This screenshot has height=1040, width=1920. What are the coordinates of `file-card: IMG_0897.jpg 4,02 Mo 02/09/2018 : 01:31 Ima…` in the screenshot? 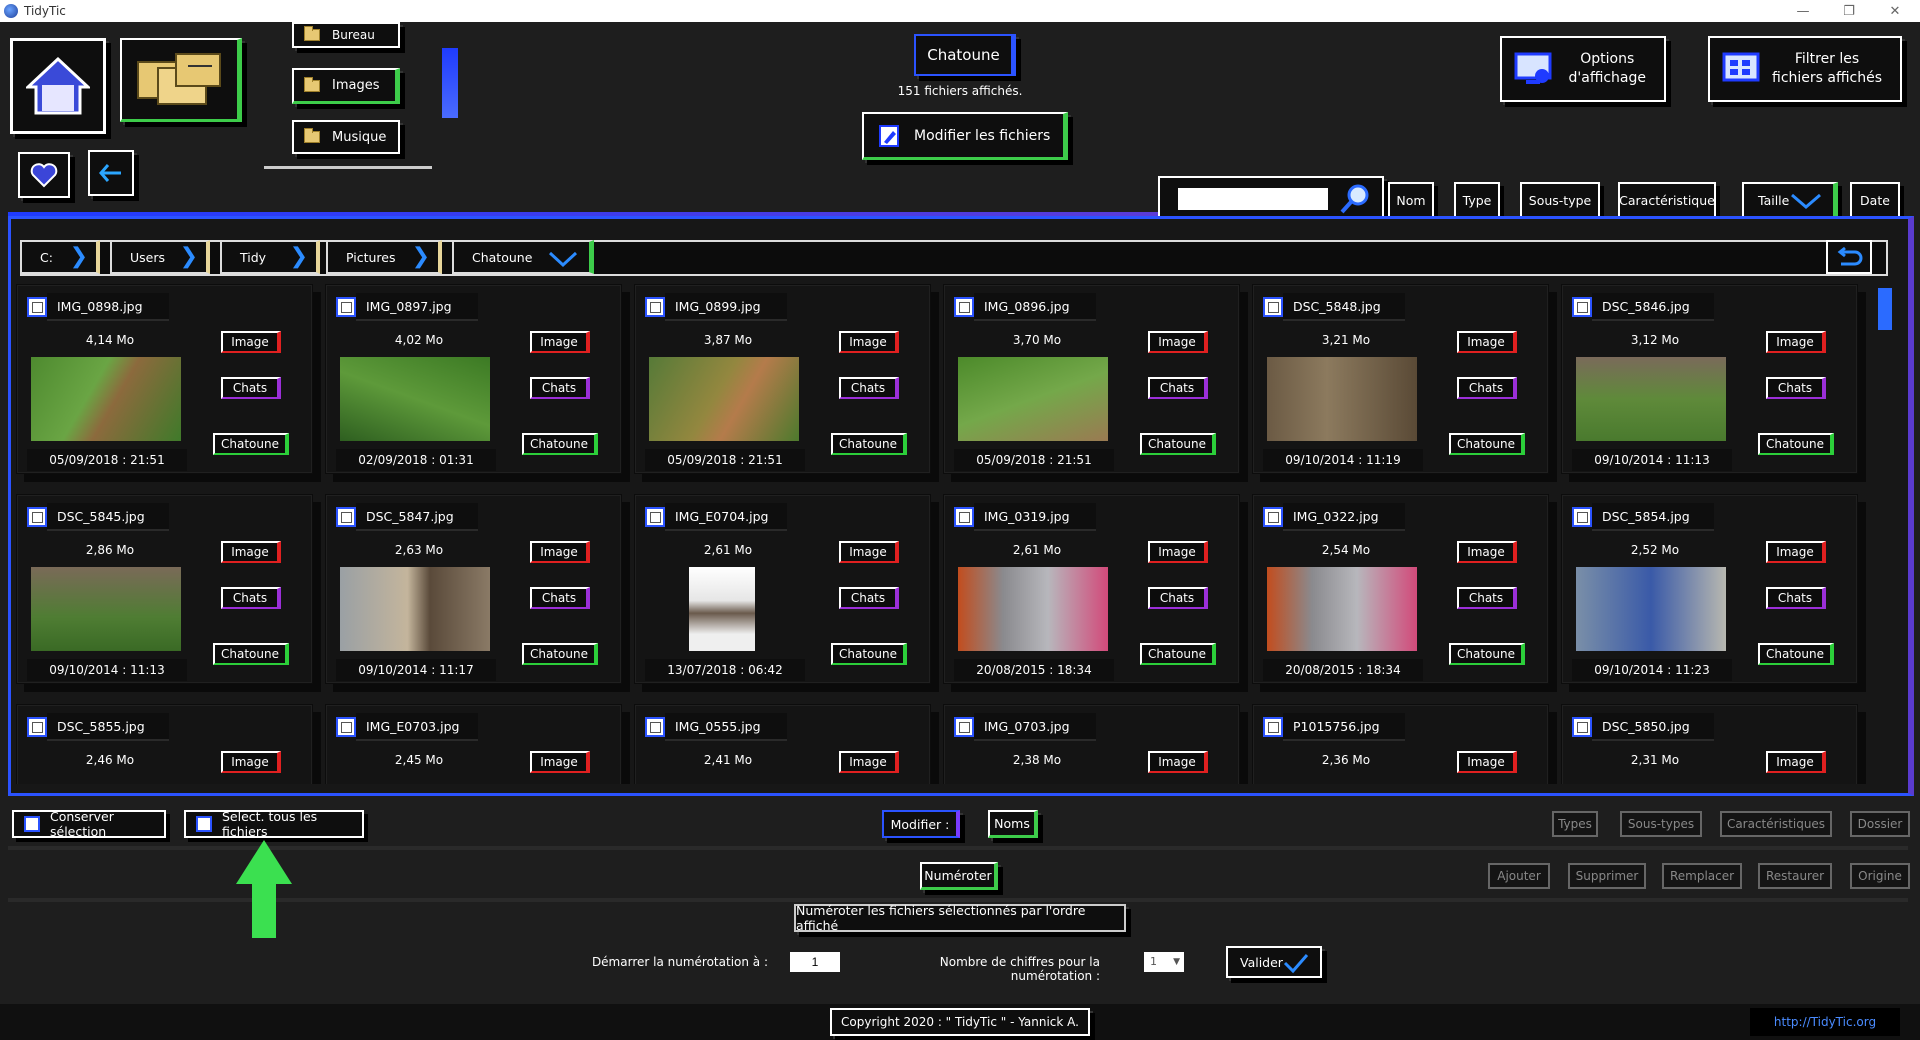 It's located at (473, 379).